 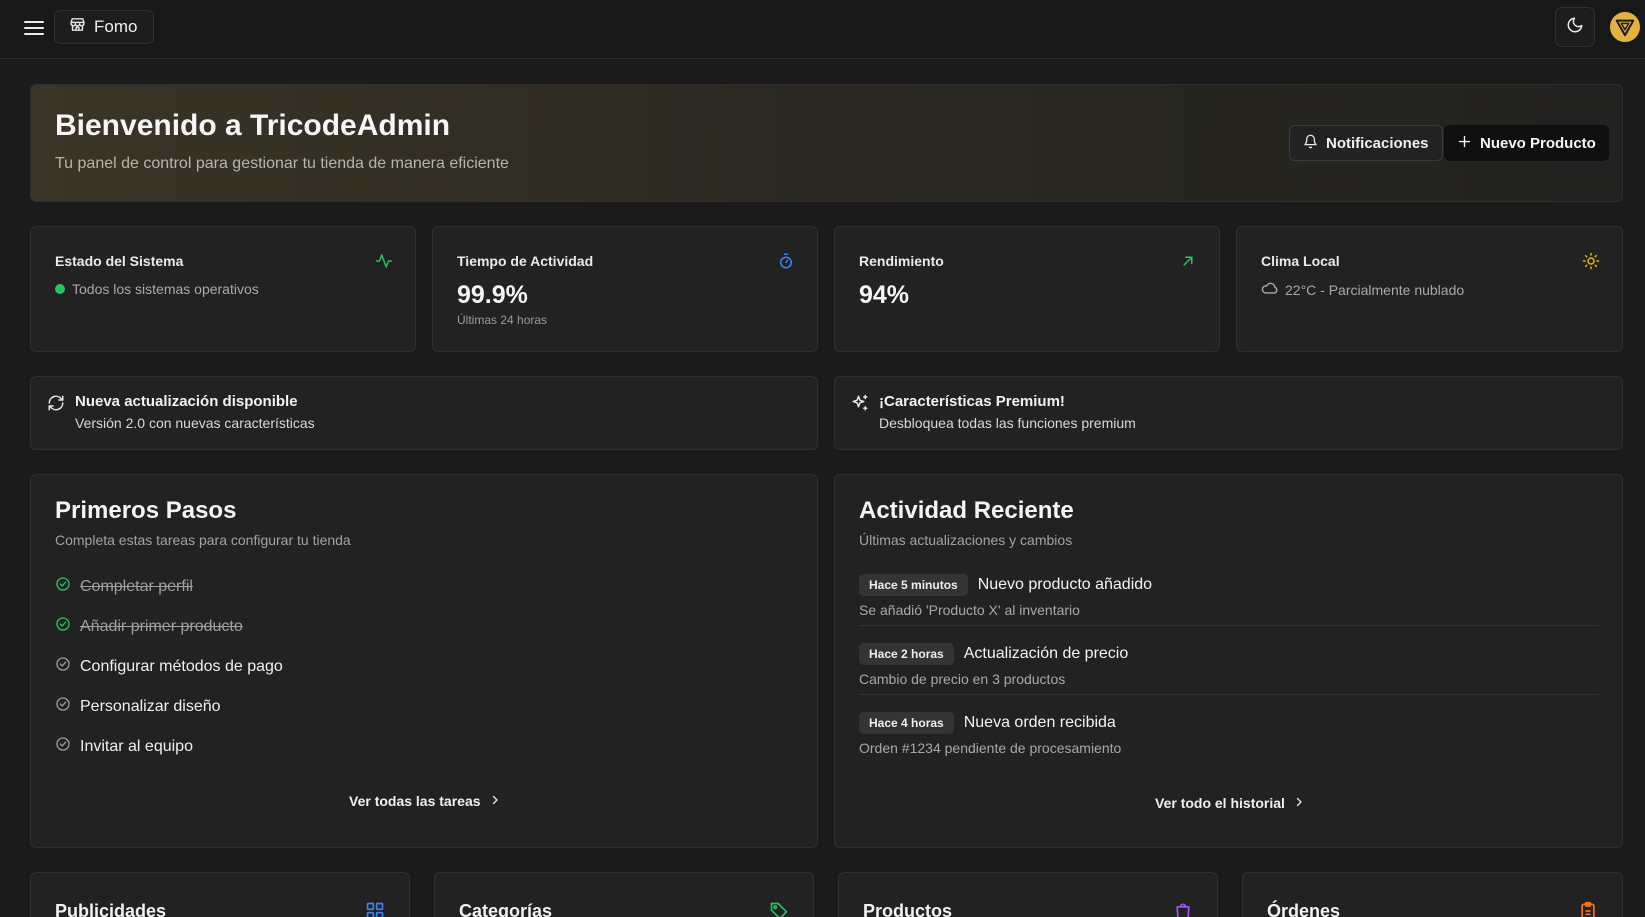 I want to click on bell-icon, so click(x=1310, y=143).